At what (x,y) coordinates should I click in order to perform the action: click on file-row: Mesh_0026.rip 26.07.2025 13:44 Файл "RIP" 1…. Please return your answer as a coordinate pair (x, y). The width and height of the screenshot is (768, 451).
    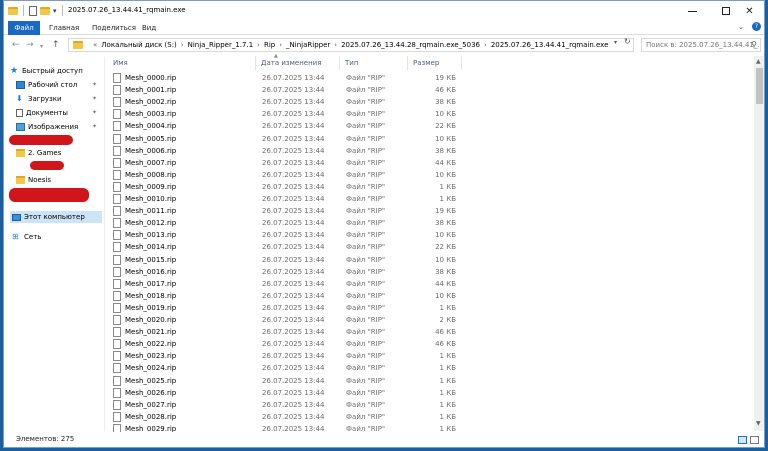
    Looking at the image, I should click on (288, 393).